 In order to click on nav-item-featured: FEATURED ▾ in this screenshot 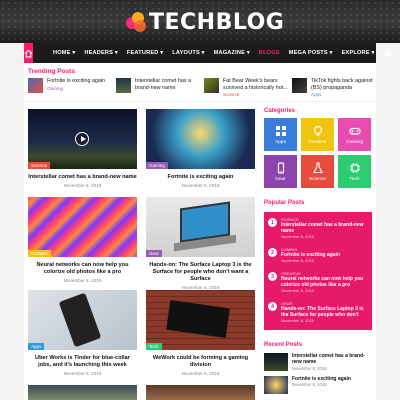, I will do `click(145, 53)`.